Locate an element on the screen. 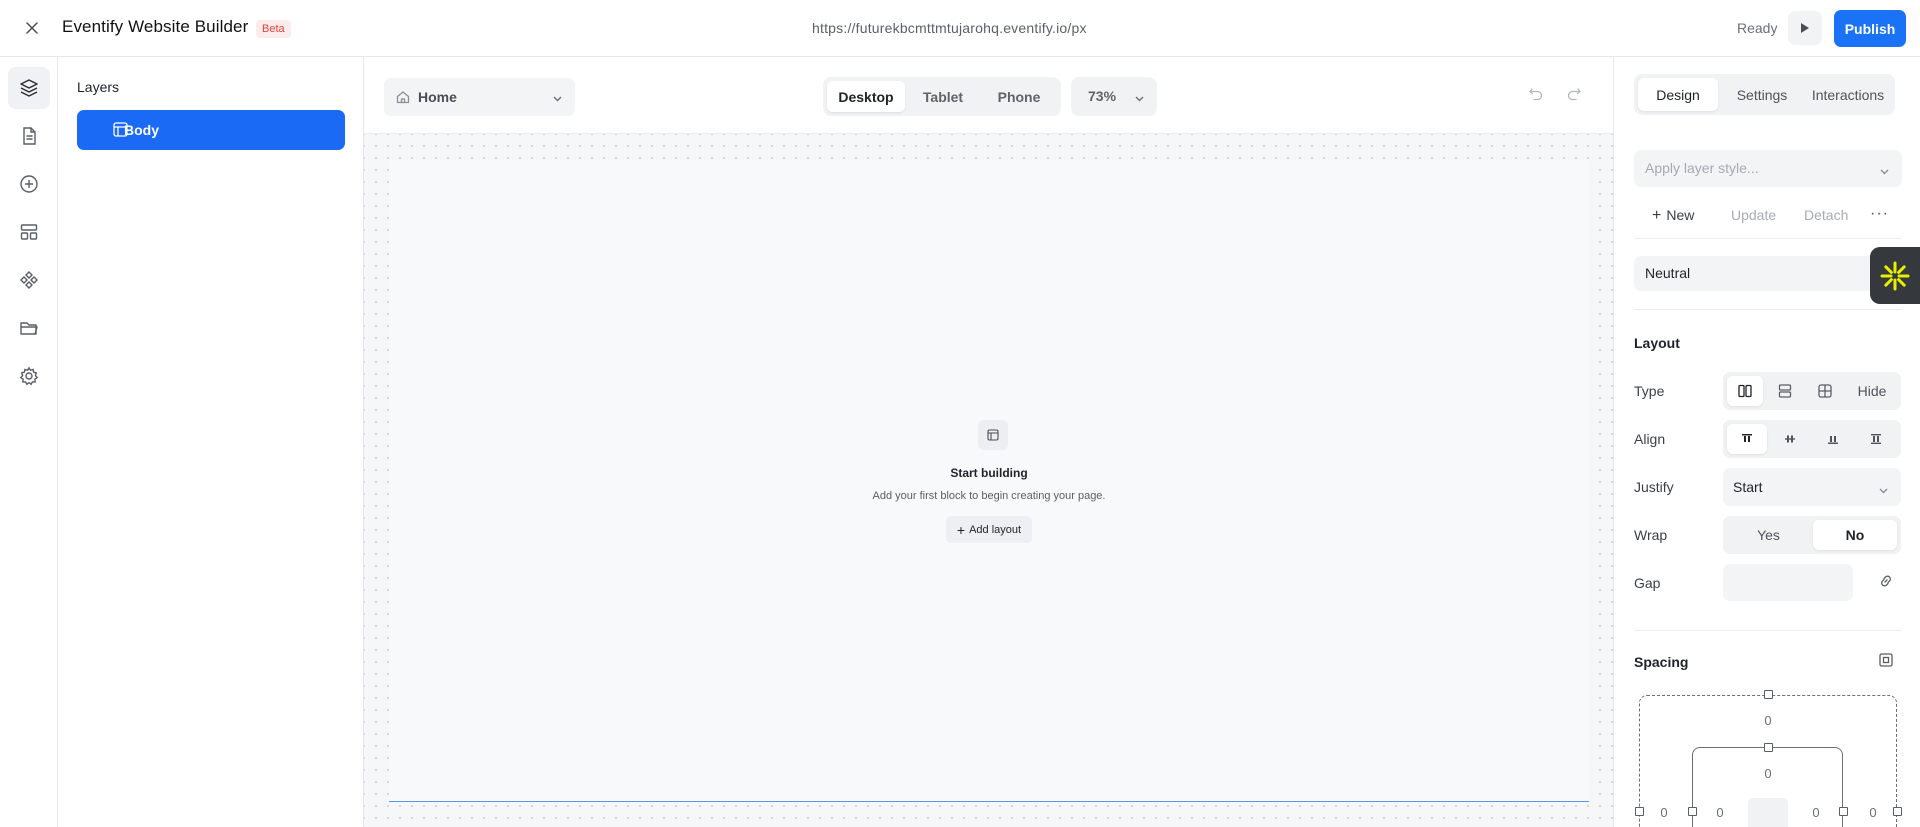 This screenshot has height=827, width=1920. padding-left-value: 0 is located at coordinates (1720, 812).